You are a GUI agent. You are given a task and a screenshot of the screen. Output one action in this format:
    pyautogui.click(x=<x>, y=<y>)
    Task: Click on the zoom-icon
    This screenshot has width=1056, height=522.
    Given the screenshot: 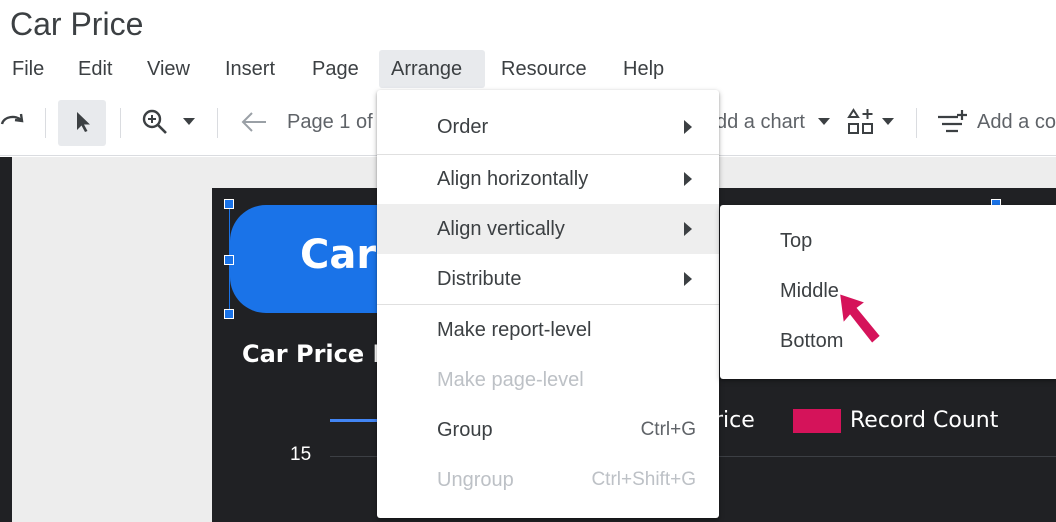 What is the action you would take?
    pyautogui.click(x=155, y=122)
    